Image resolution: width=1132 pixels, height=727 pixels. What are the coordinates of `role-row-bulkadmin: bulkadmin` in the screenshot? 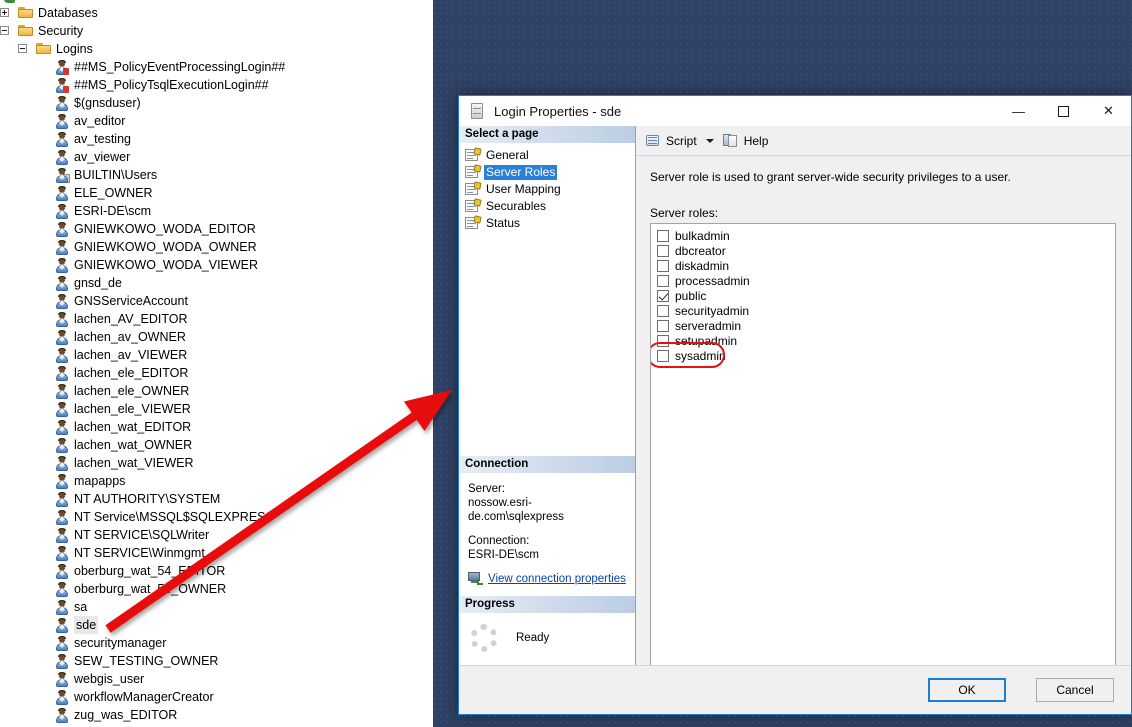 It's located at (886, 235).